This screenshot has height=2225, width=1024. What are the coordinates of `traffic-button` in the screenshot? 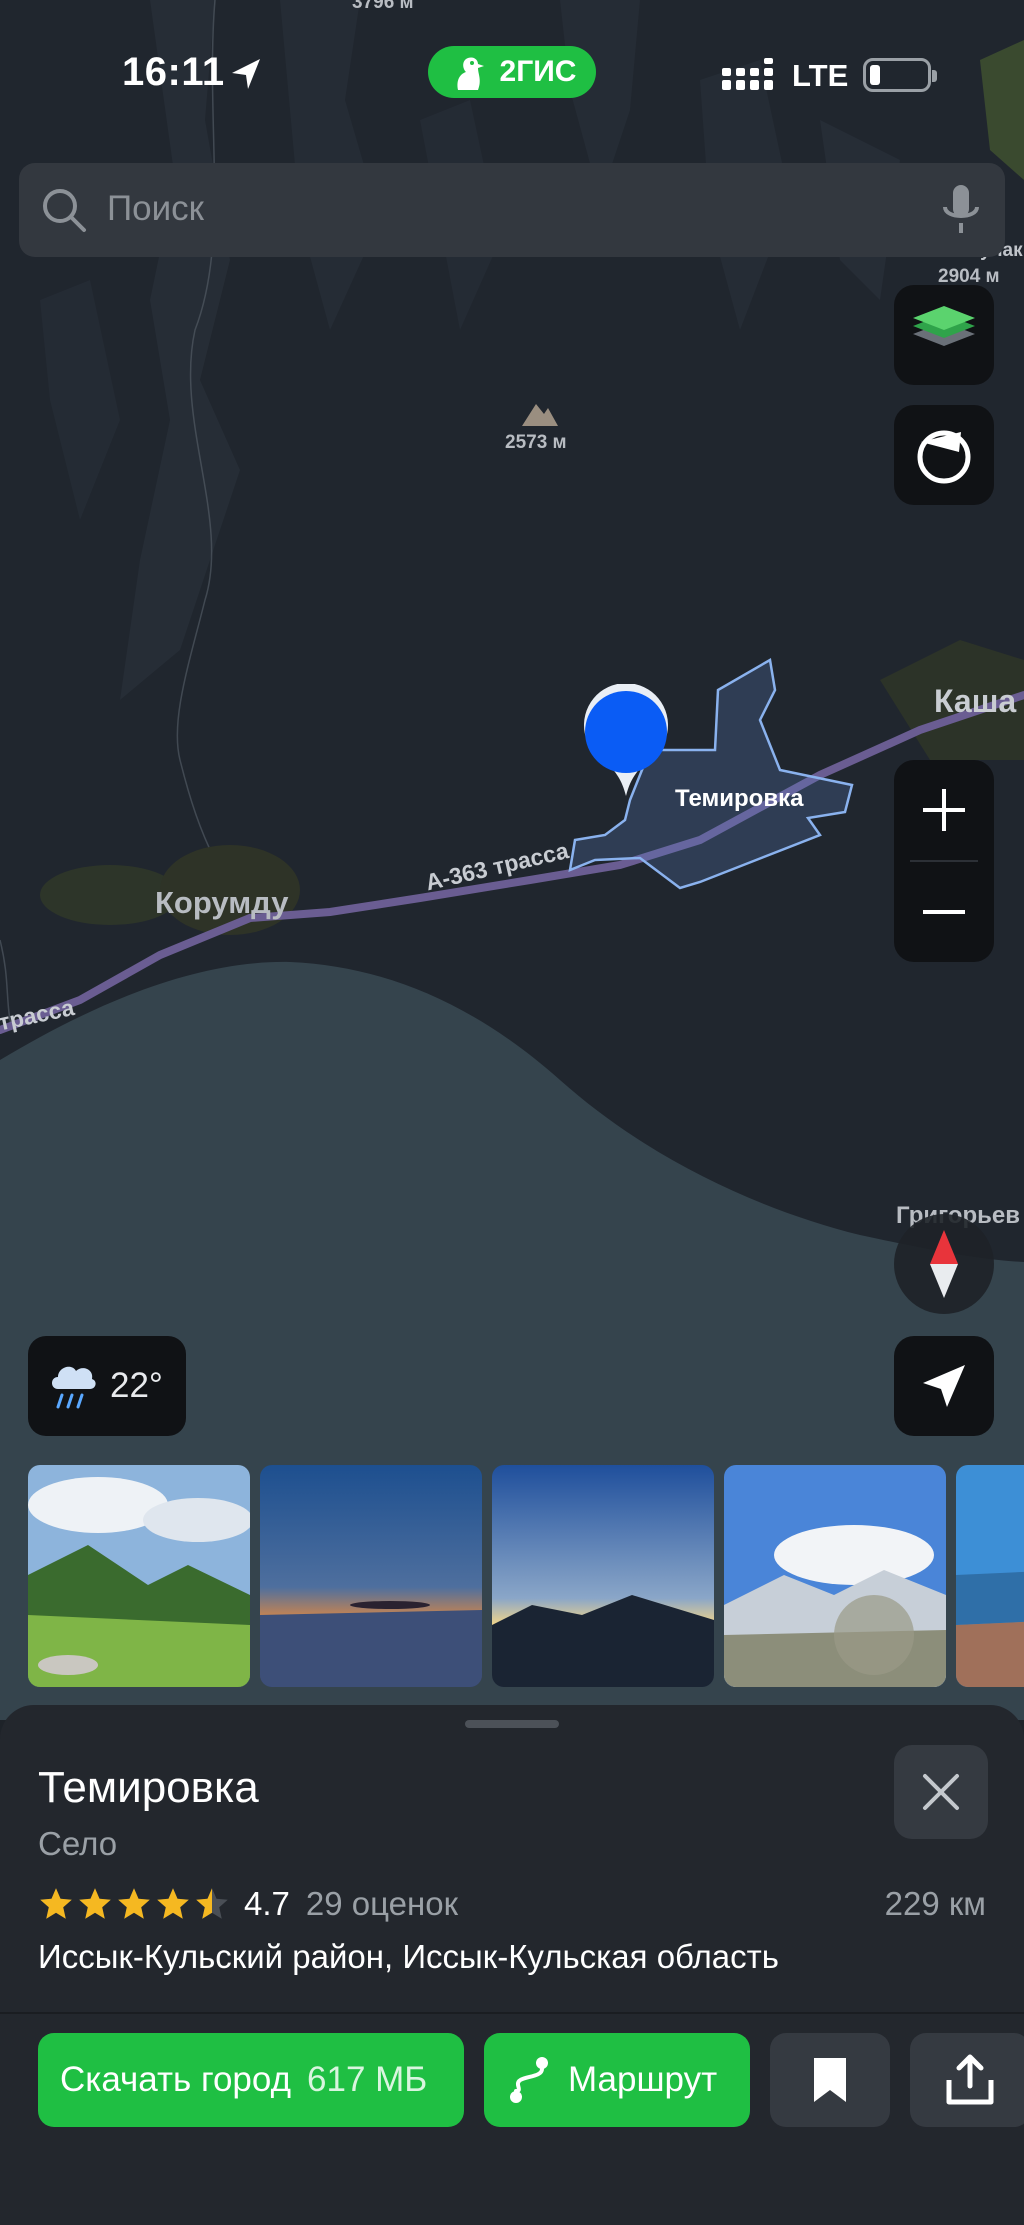 It's located at (944, 455).